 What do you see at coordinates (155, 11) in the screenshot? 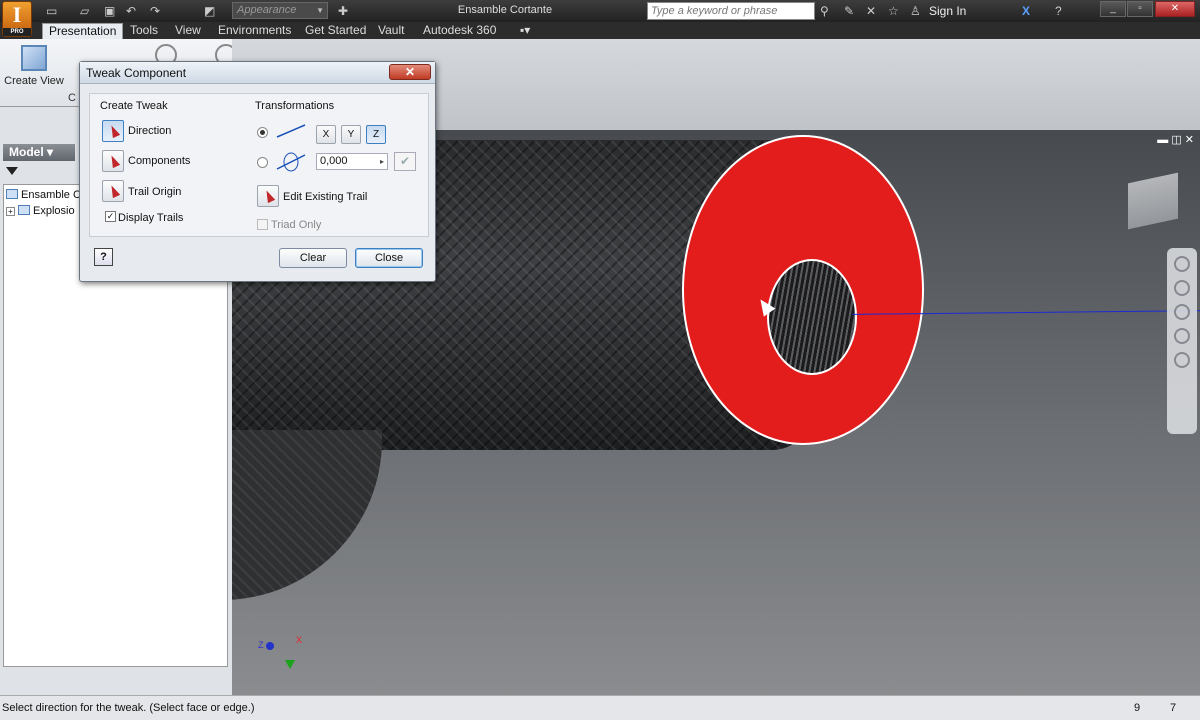
I see `redo-icon: ↷` at bounding box center [155, 11].